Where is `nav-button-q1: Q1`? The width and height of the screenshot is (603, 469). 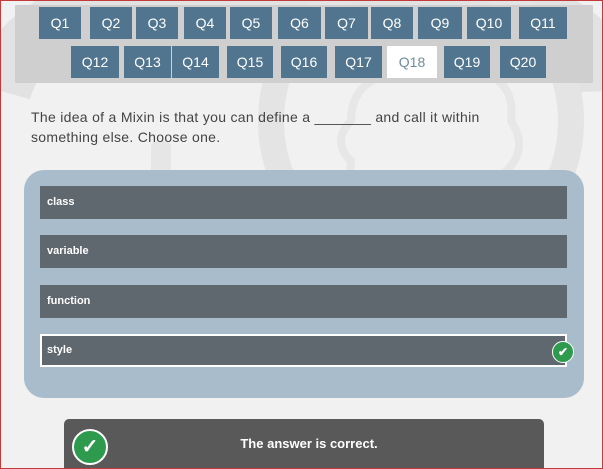 nav-button-q1: Q1 is located at coordinates (60, 23).